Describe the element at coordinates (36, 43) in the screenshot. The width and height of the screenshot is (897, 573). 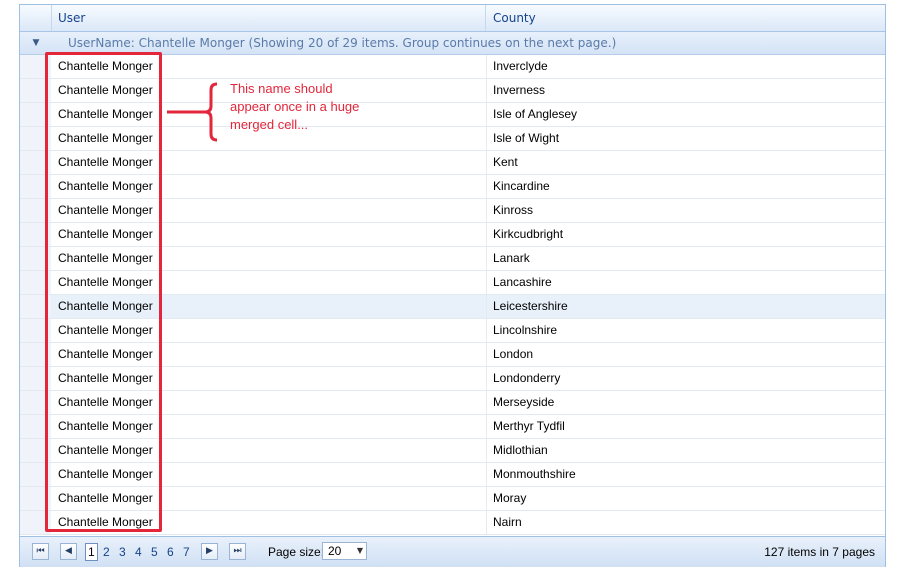
I see `collapse-triangle-icon: ▼` at that location.